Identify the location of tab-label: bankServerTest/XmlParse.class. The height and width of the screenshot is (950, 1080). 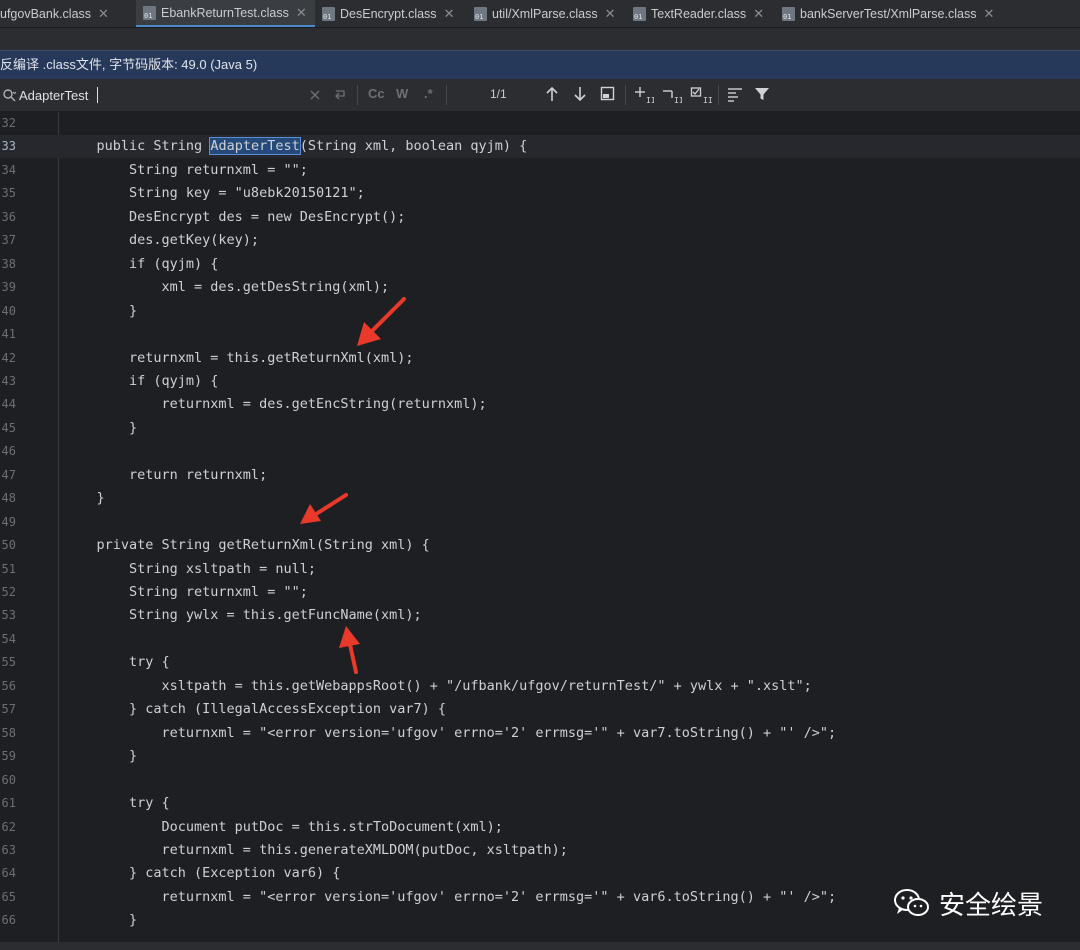
(888, 13).